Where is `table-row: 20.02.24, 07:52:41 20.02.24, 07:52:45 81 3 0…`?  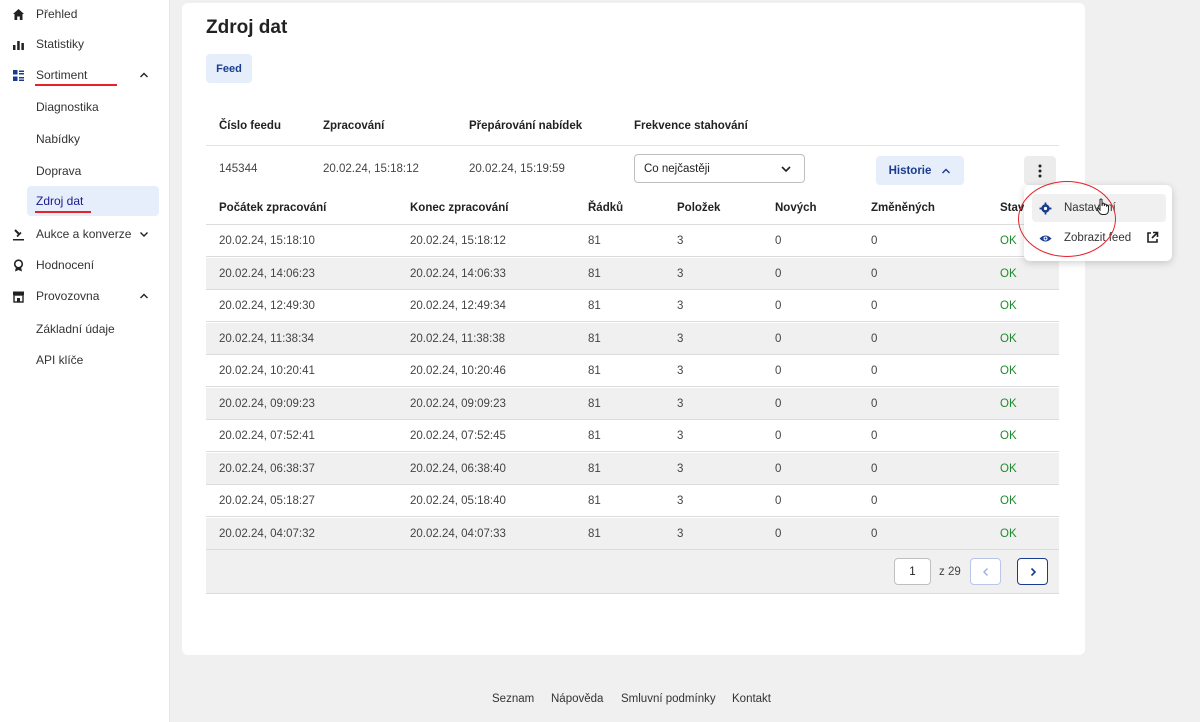
table-row: 20.02.24, 07:52:41 20.02.24, 07:52:45 81 3 0… is located at coordinates (632, 436).